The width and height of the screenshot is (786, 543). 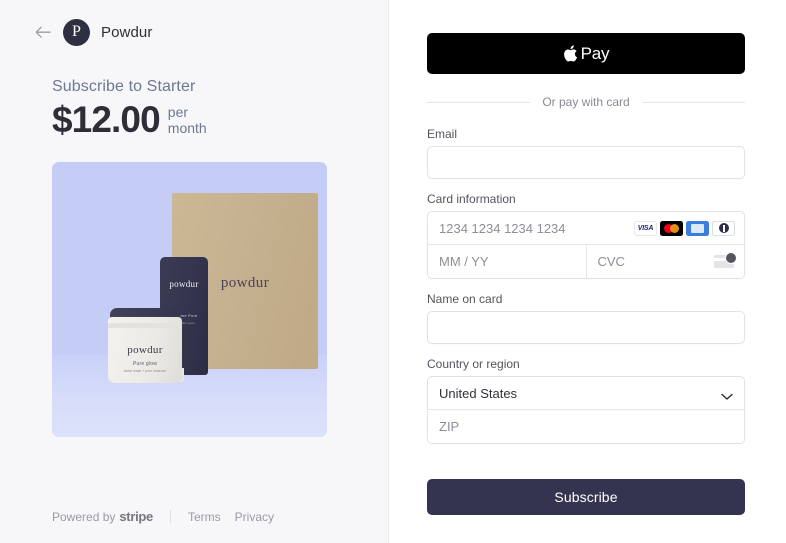 I want to click on price-period-line2: month, so click(x=187, y=128).